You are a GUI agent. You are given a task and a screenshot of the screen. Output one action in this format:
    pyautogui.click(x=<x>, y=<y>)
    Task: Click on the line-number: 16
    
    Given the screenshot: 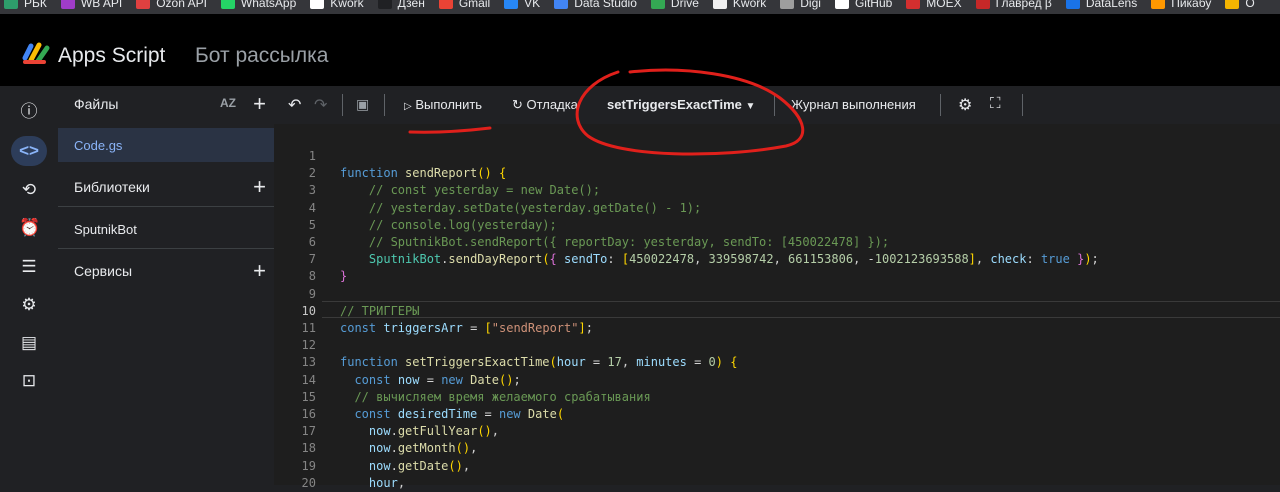 What is the action you would take?
    pyautogui.click(x=308, y=414)
    